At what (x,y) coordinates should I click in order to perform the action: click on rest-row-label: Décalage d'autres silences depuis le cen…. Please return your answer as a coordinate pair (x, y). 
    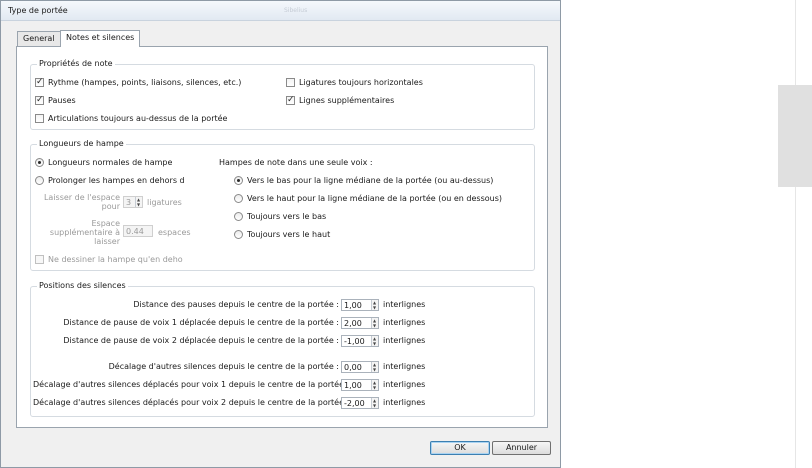
    Looking at the image, I should click on (223, 366).